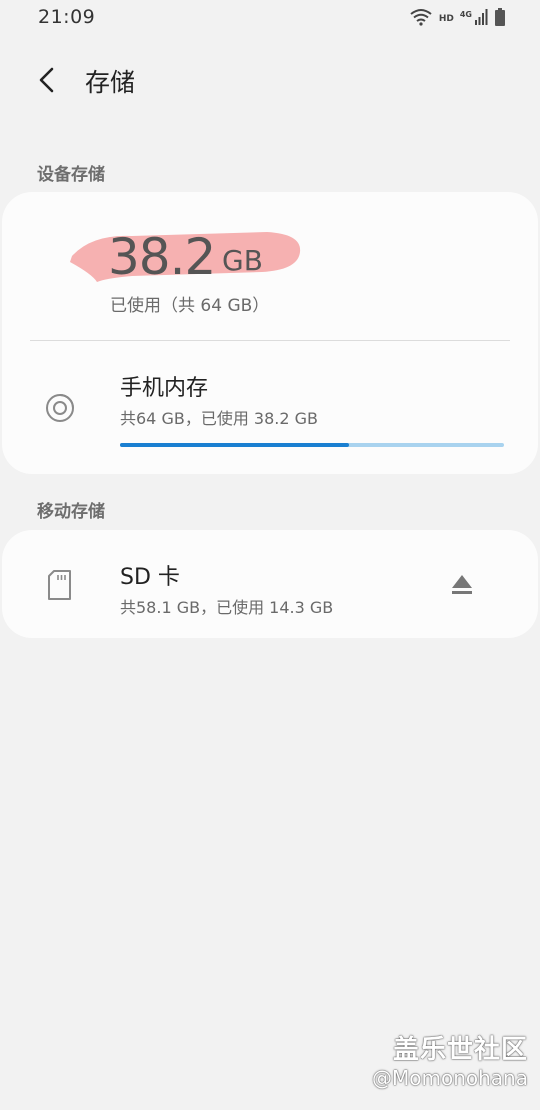 The width and height of the screenshot is (540, 1110). Describe the element at coordinates (270, 80) in the screenshot. I see `header: 存储` at that location.